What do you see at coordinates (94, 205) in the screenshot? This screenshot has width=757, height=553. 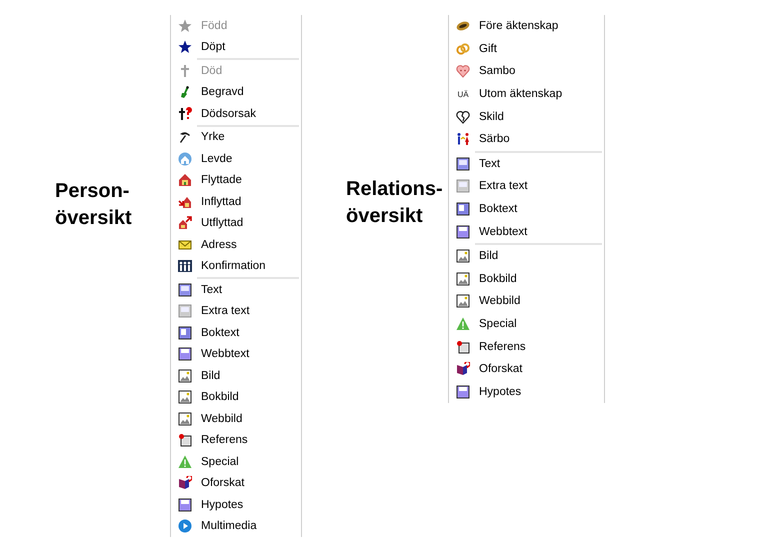 I see `section-heading: Person- översikt` at bounding box center [94, 205].